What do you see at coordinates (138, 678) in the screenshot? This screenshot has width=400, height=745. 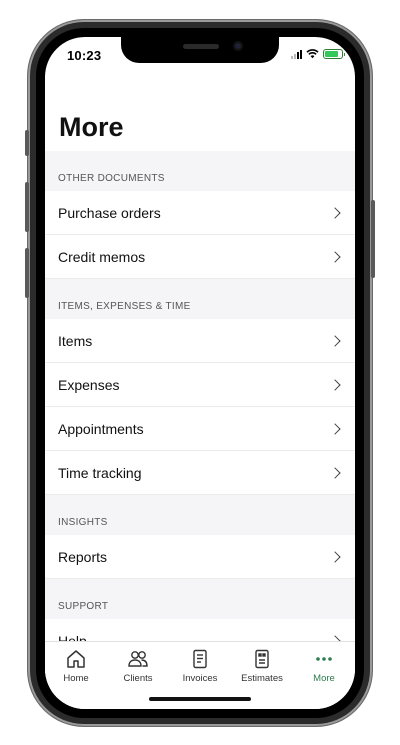 I see `tab-label: Clients` at bounding box center [138, 678].